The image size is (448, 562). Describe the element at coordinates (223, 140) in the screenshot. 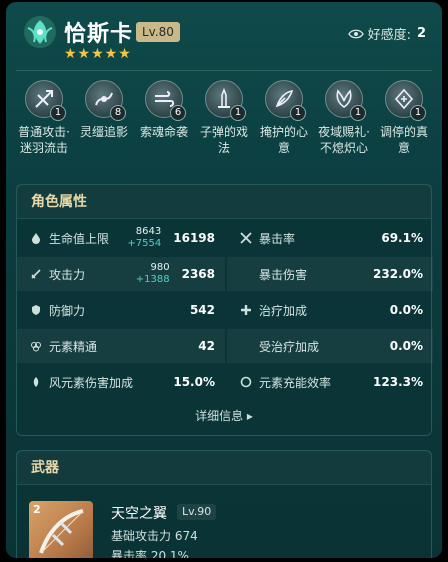

I see `skill-label: 子弹的戏法` at that location.